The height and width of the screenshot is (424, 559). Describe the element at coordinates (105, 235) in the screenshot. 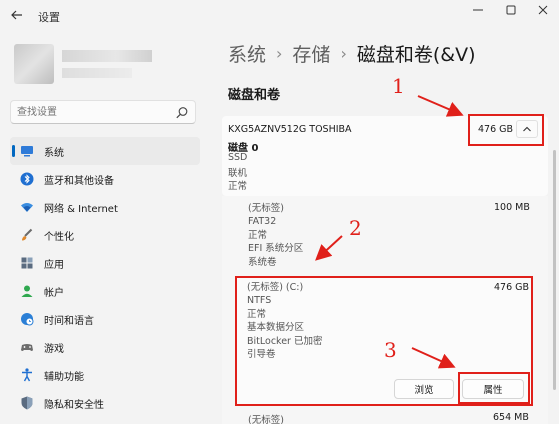

I see `sidebar-item-personalization: 个性化` at that location.